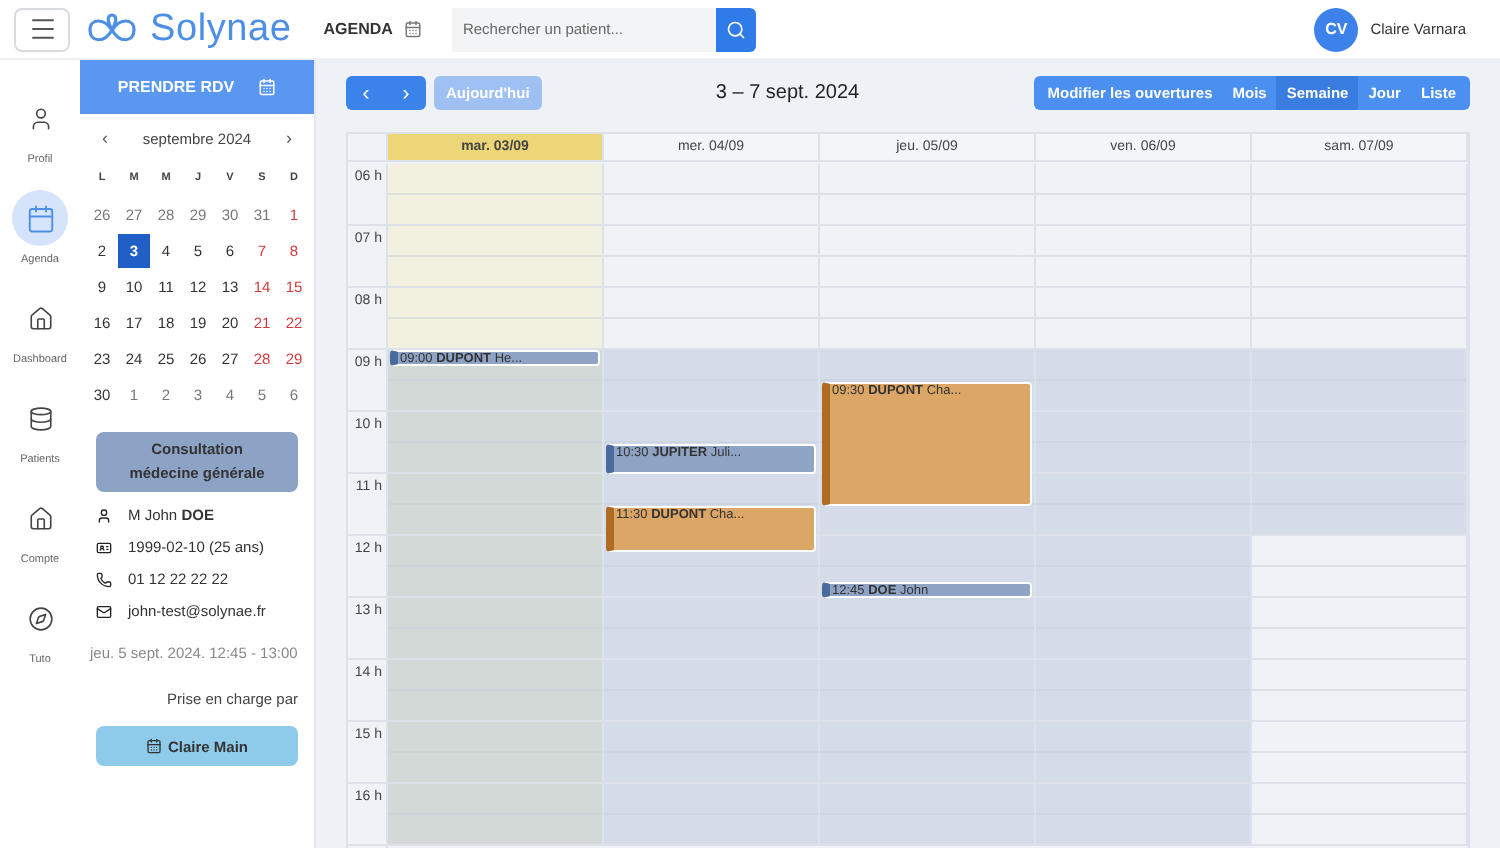 This screenshot has height=848, width=1500. What do you see at coordinates (358, 29) in the screenshot?
I see `section-title: AGENDA` at bounding box center [358, 29].